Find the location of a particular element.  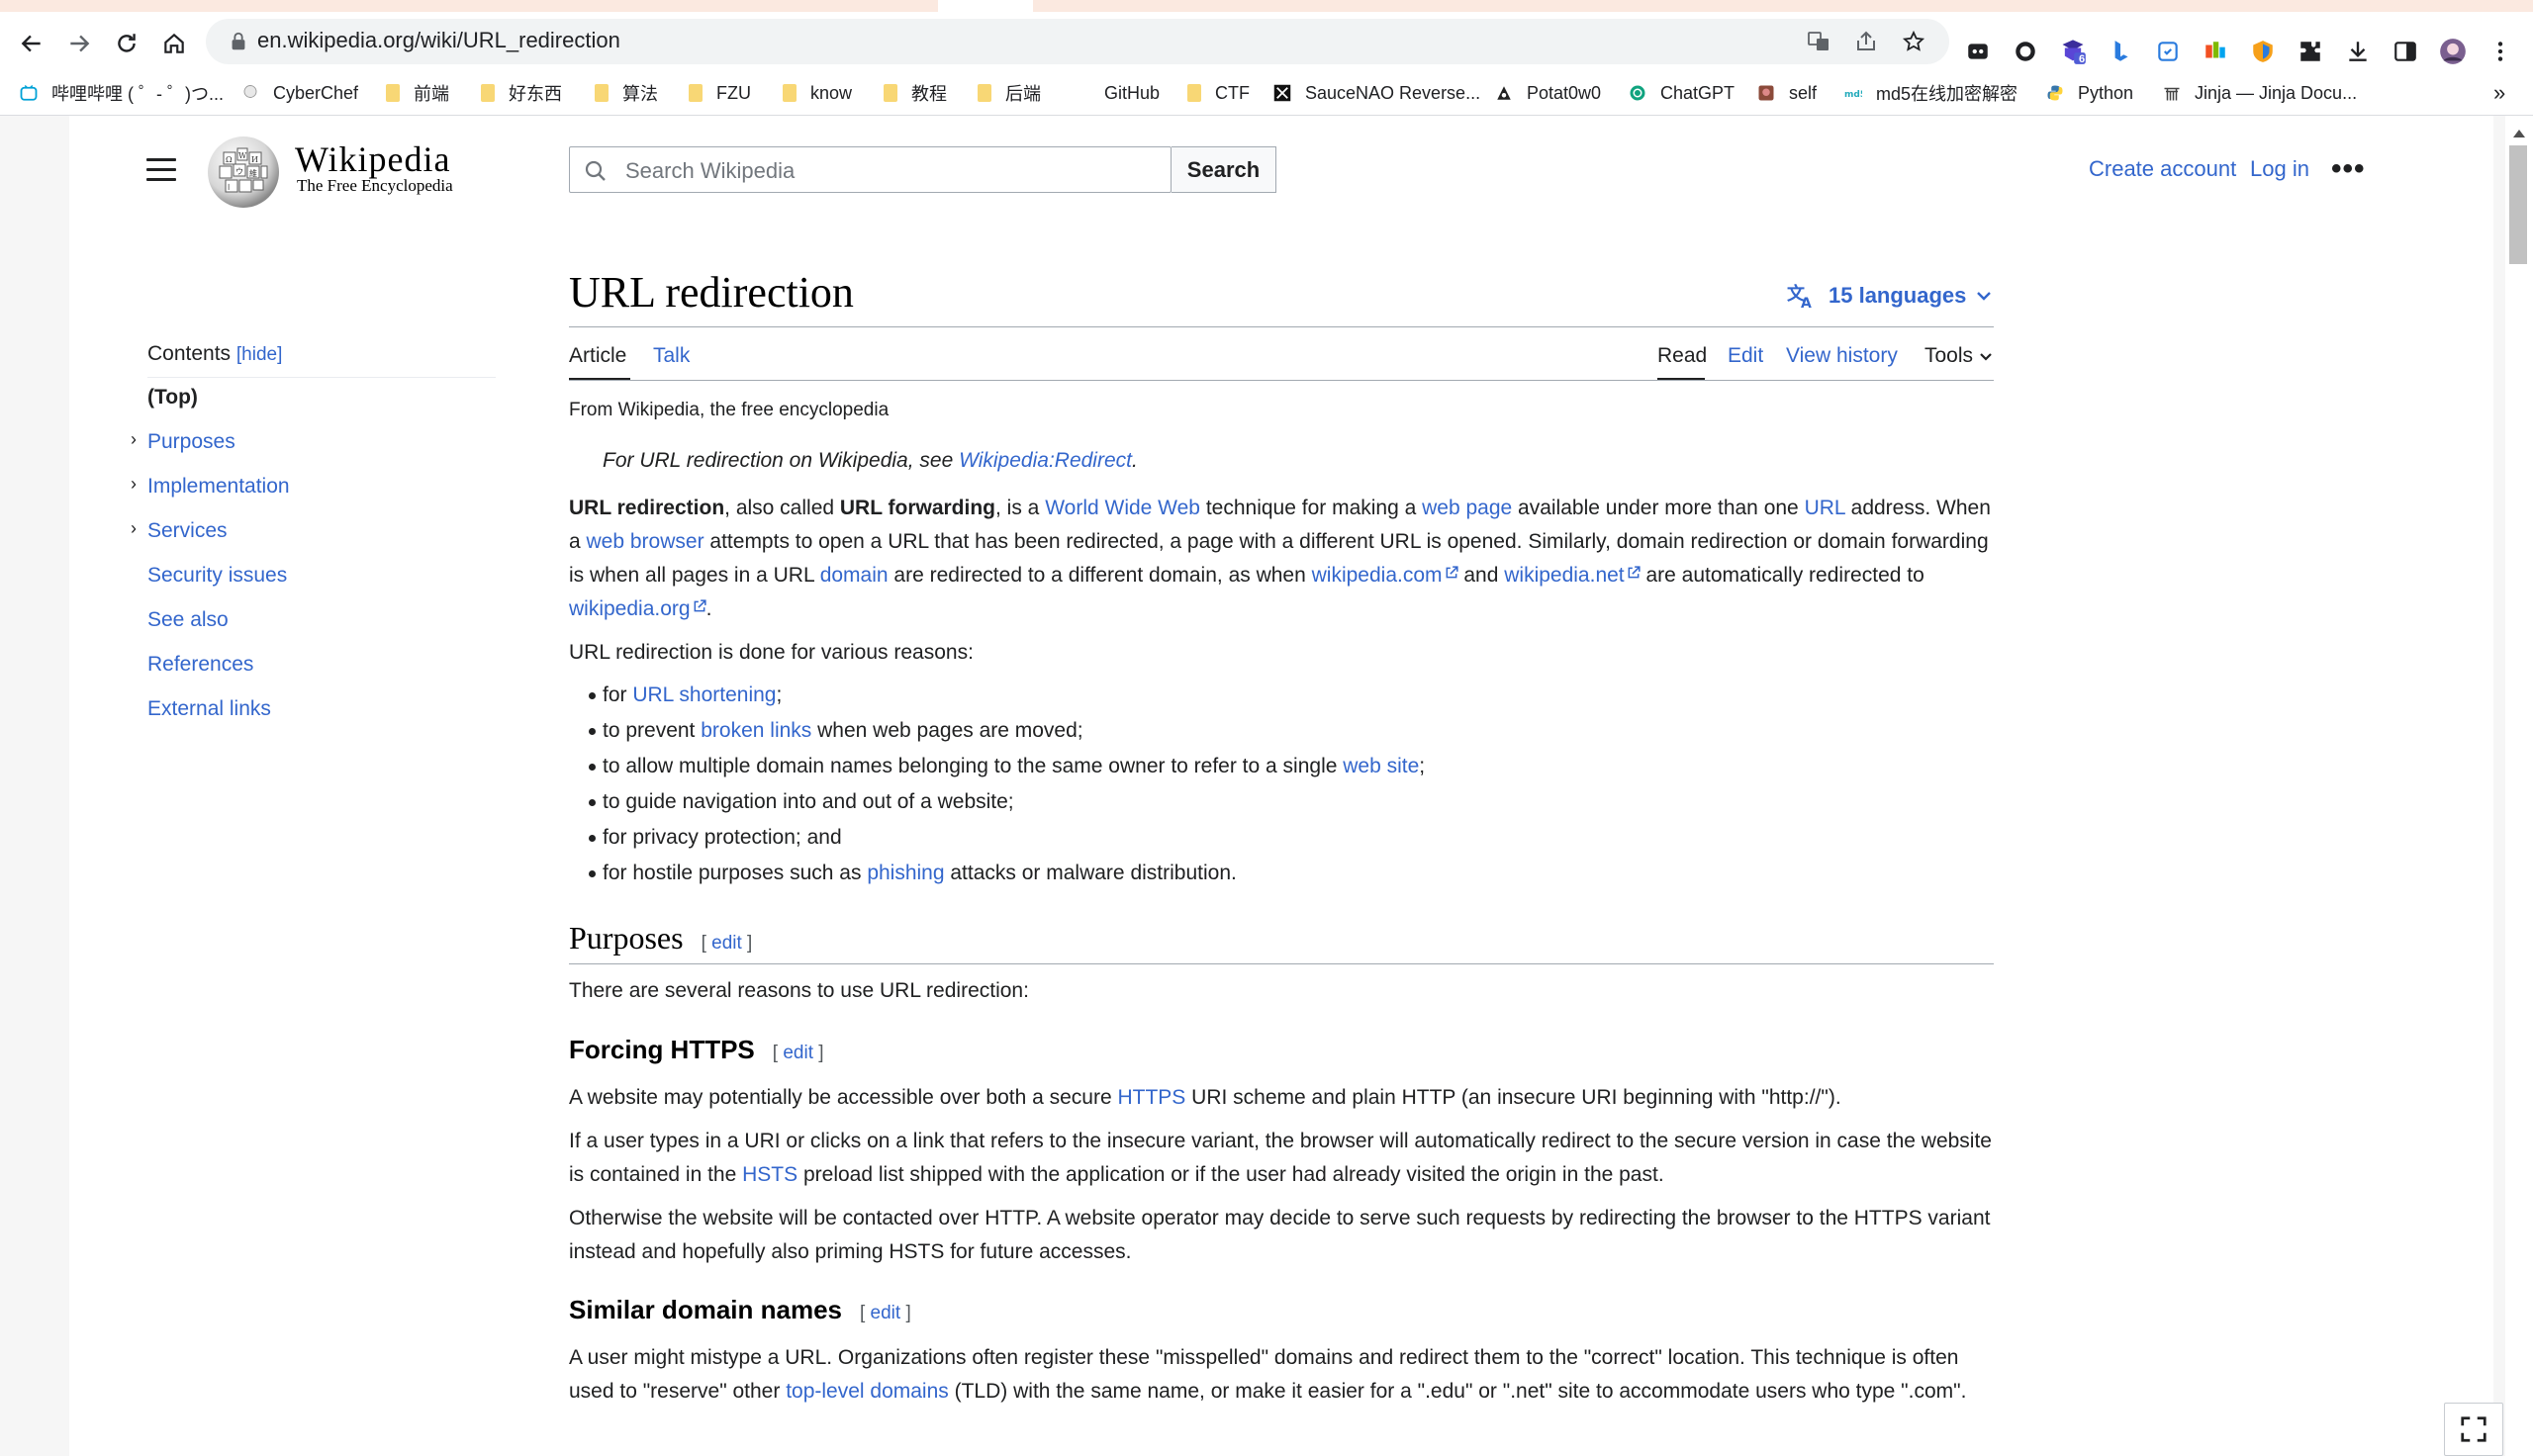

lock-icon is located at coordinates (239, 41).